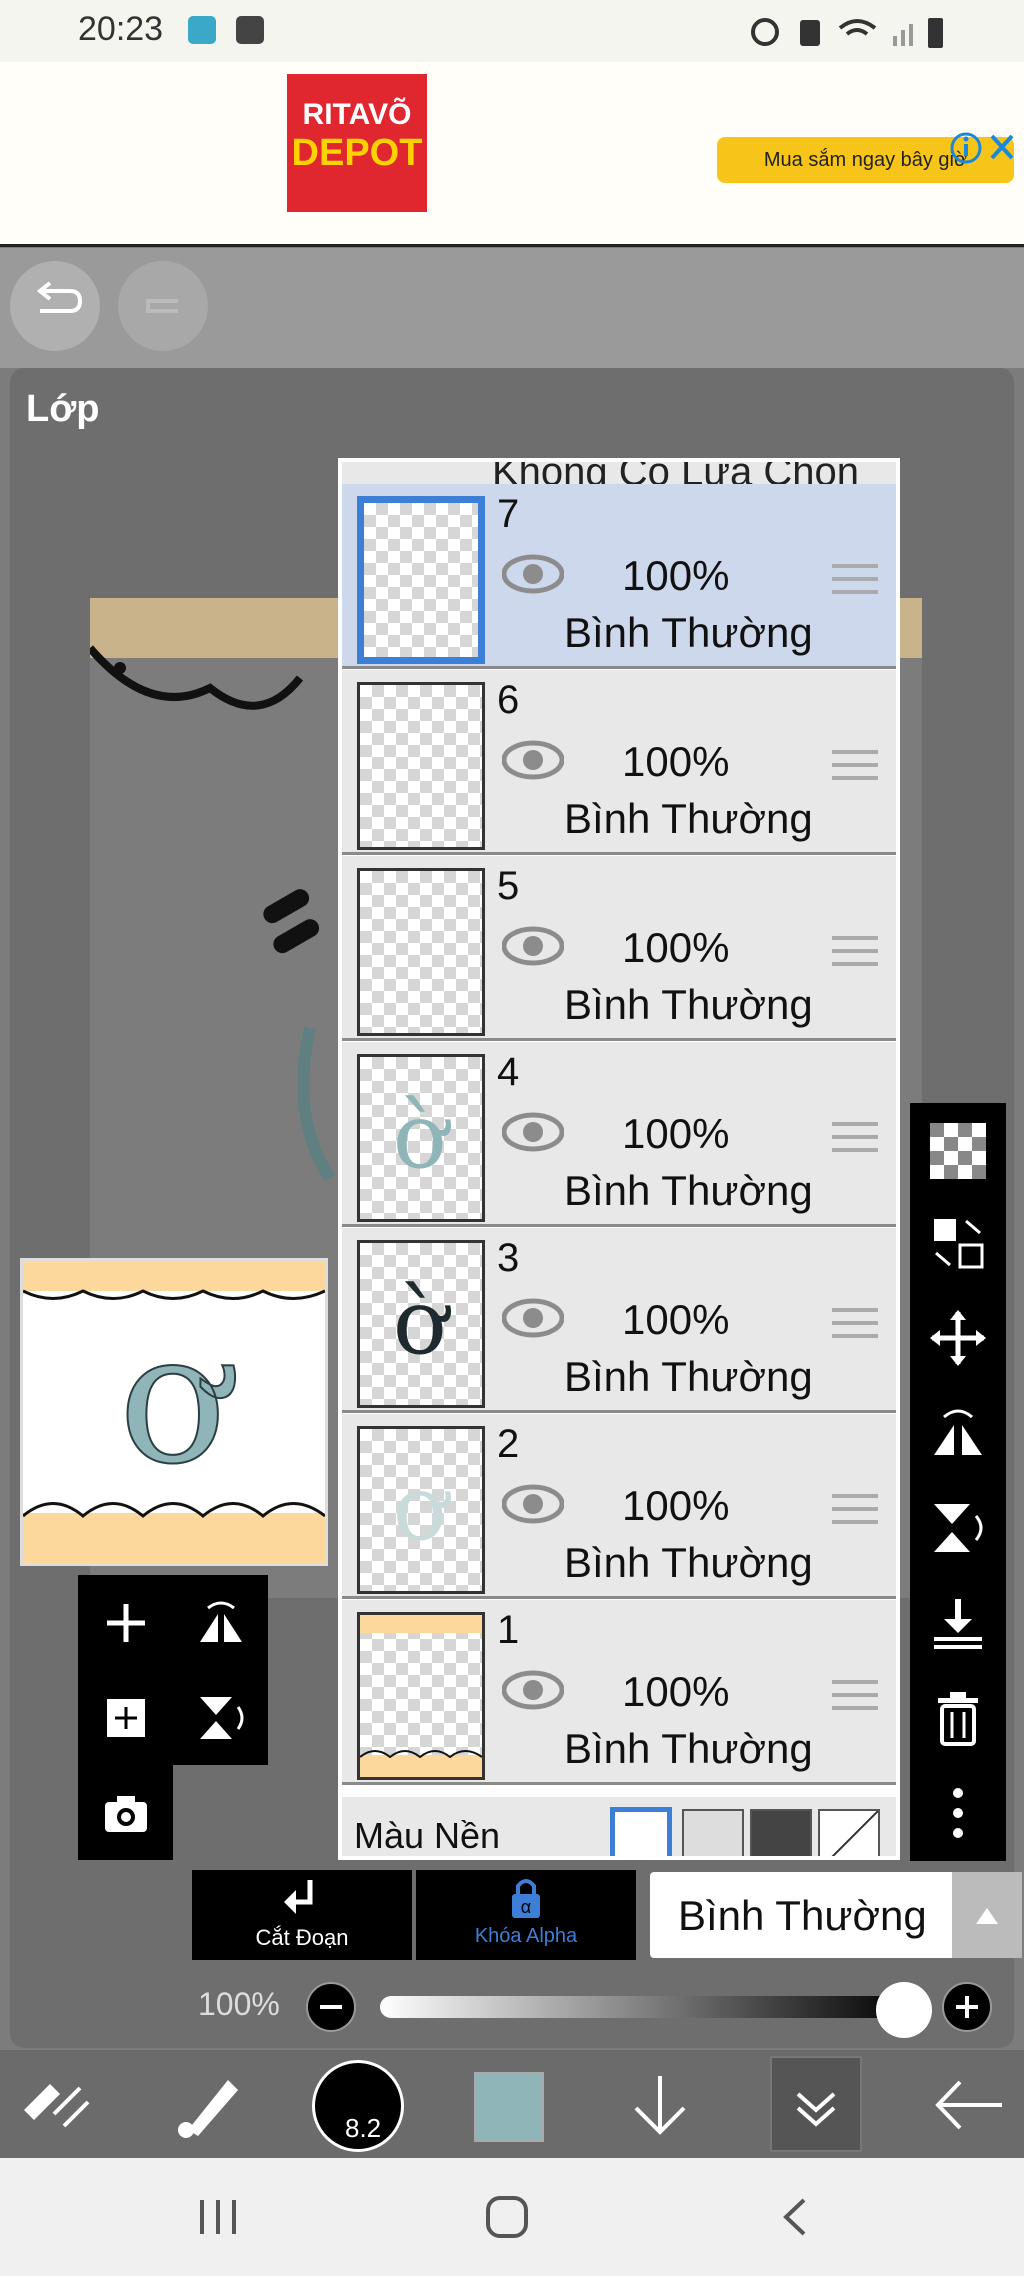 Image resolution: width=1024 pixels, height=2276 pixels. What do you see at coordinates (208, 2105) in the screenshot?
I see `brush-button` at bounding box center [208, 2105].